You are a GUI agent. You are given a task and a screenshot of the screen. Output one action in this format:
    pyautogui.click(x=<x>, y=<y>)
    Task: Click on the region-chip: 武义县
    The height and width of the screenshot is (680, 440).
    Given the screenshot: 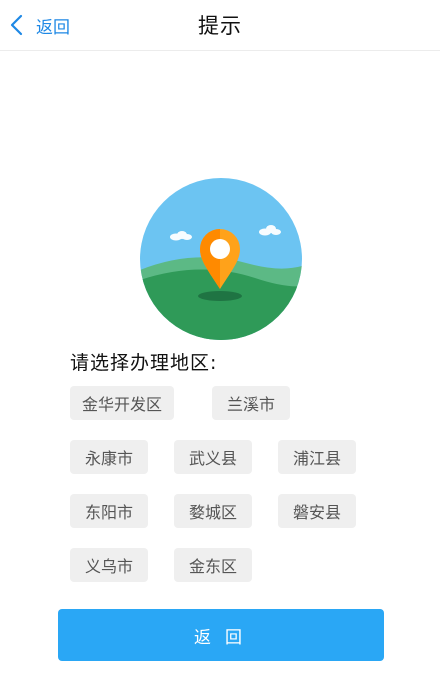 What is the action you would take?
    pyautogui.click(x=213, y=457)
    